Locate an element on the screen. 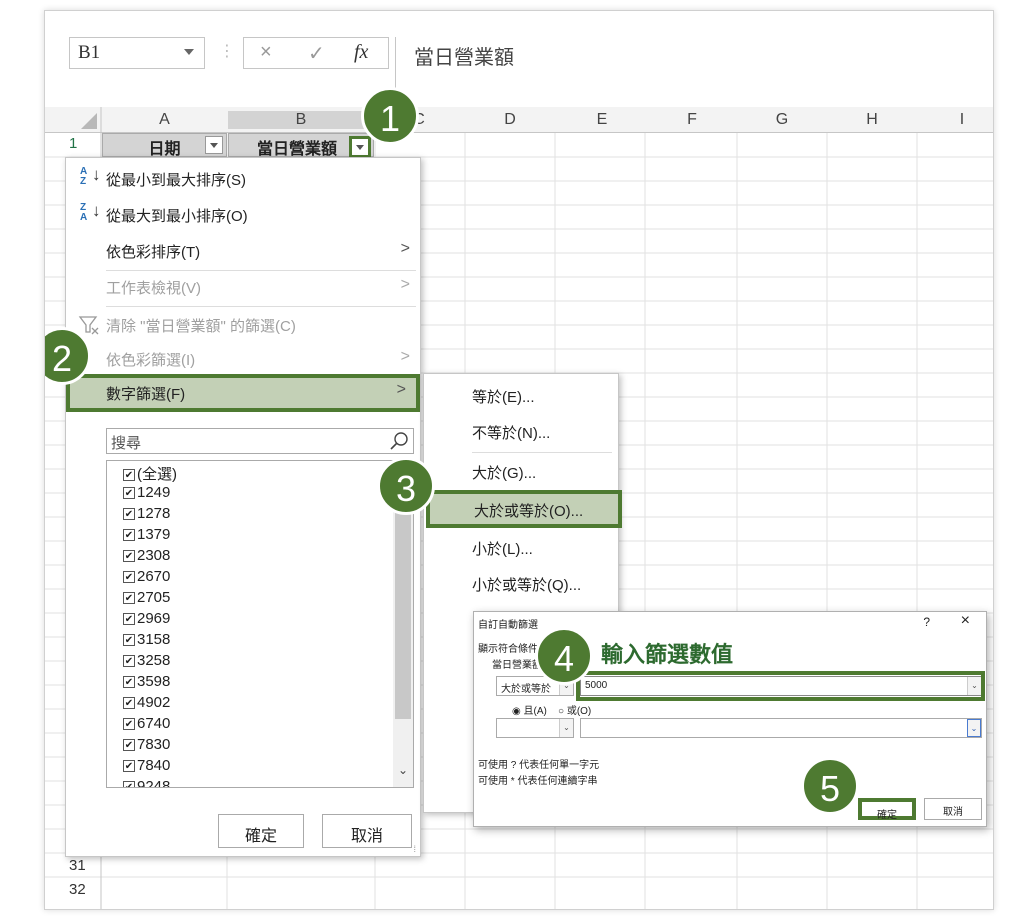  cell-b1-text: 當日營業額 is located at coordinates (297, 149).